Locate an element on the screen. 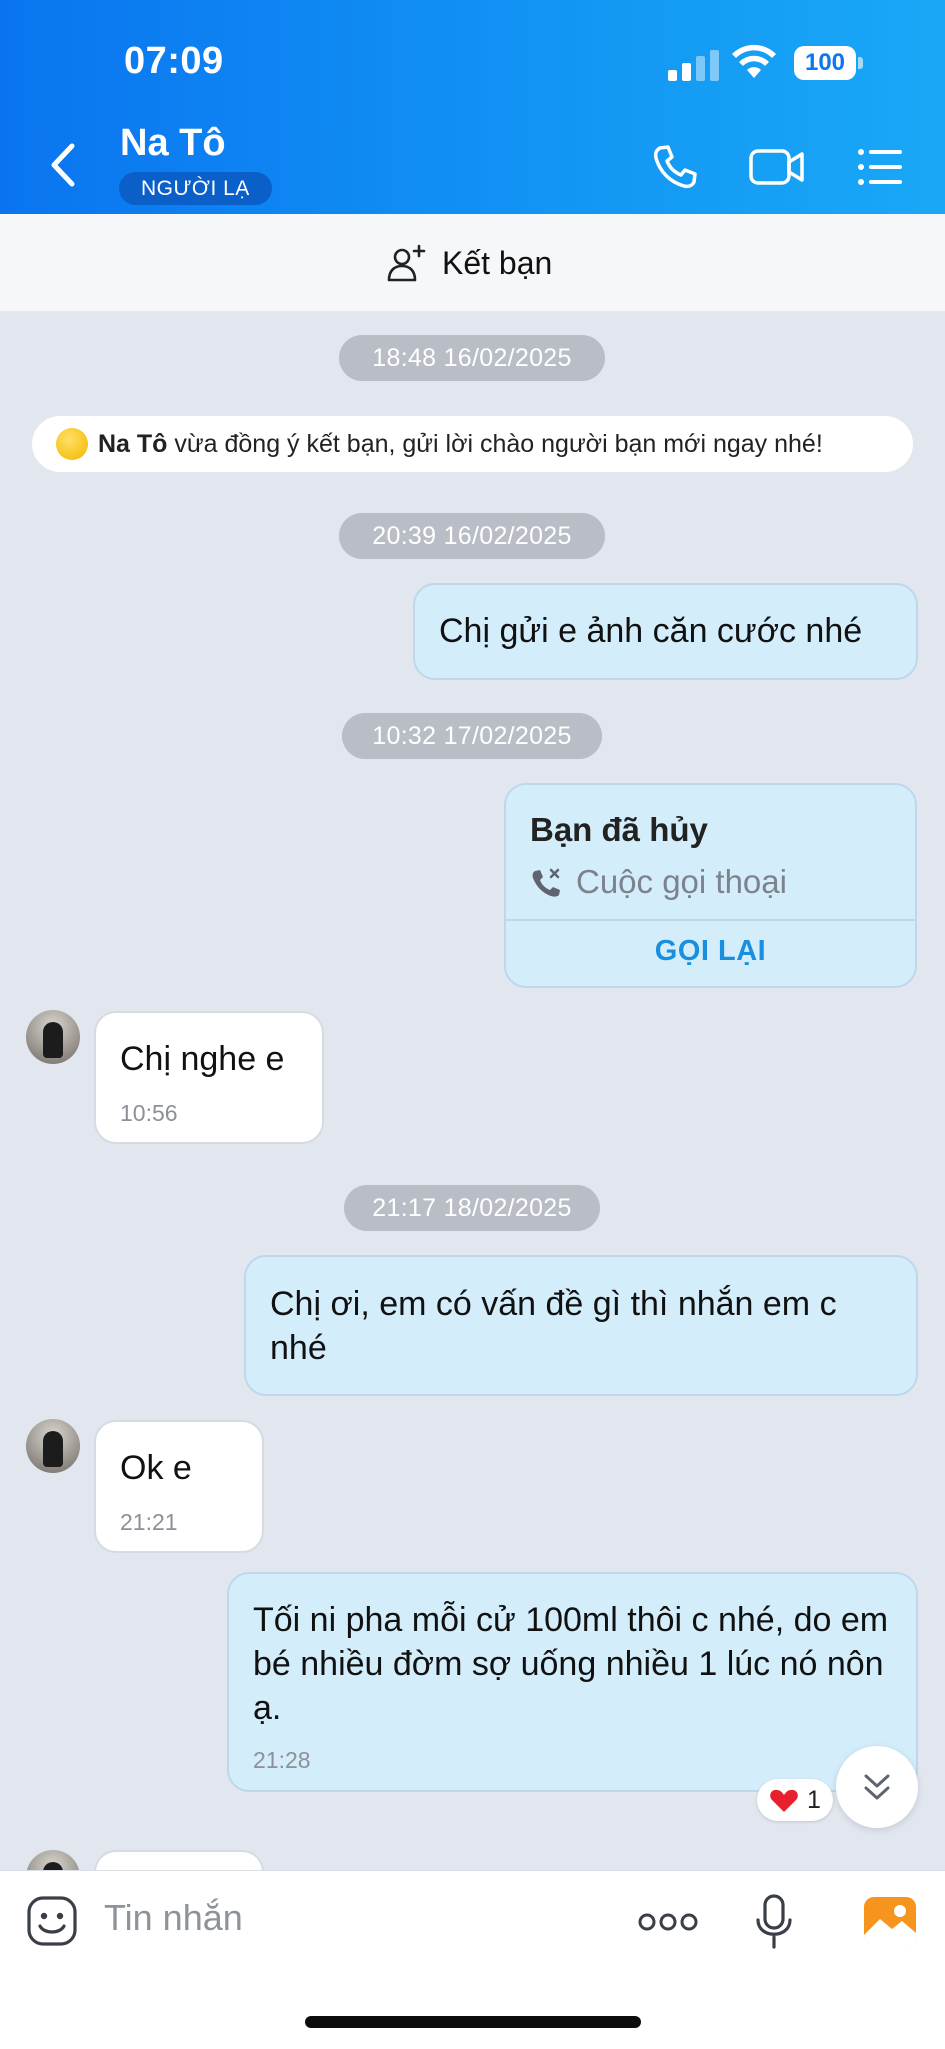  call-type: Cuộc gọi thoại is located at coordinates (681, 881).